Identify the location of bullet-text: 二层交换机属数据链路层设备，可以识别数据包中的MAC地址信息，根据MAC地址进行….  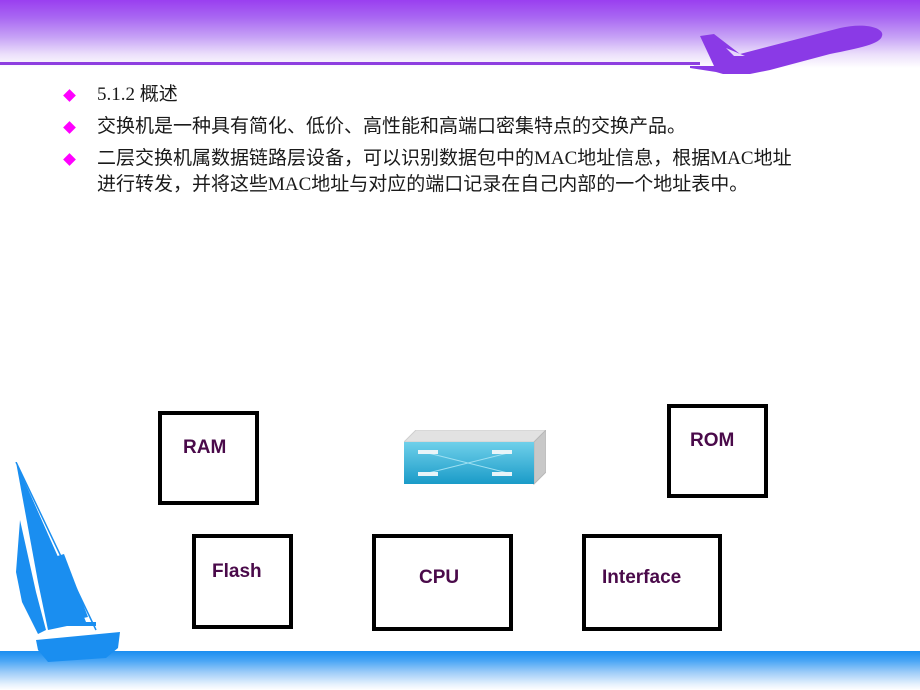
(444, 171).